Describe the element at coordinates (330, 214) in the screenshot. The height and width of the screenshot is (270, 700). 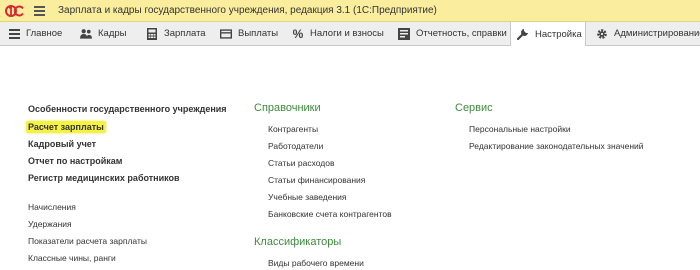
I see `link-counterparty-bank-accounts: Банковские счета контрагентов` at that location.